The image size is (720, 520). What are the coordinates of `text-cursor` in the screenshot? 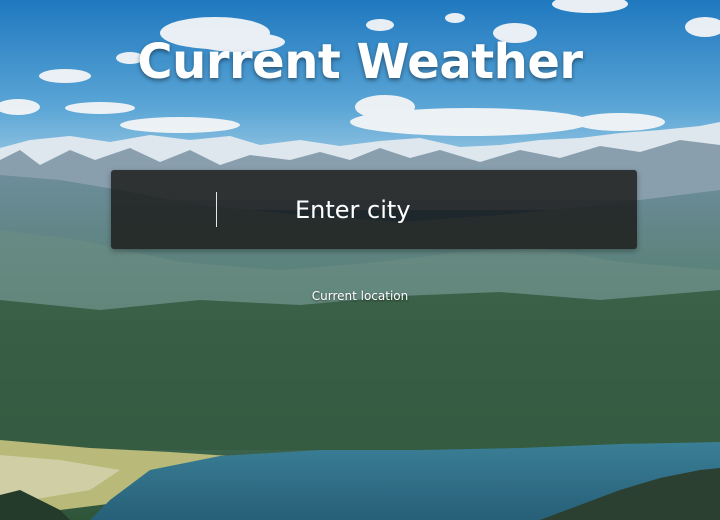 It's located at (216, 209).